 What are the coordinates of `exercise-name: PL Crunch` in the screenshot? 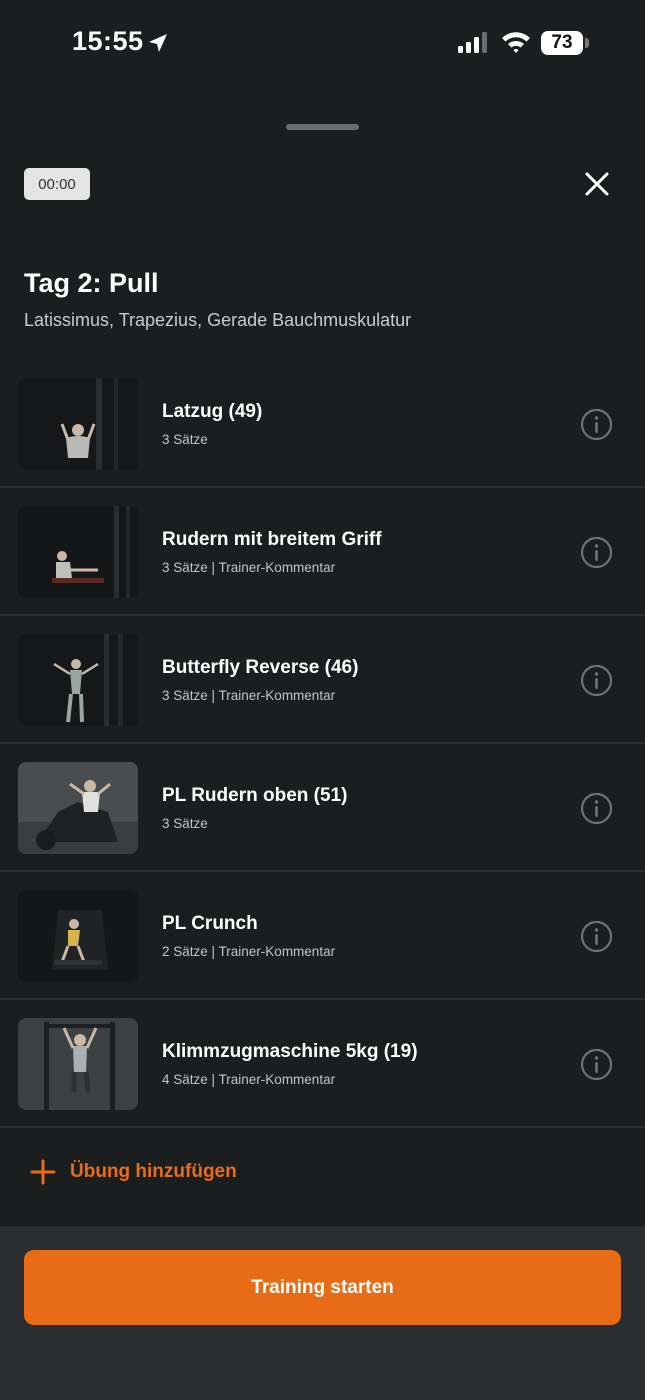 It's located at (210, 923).